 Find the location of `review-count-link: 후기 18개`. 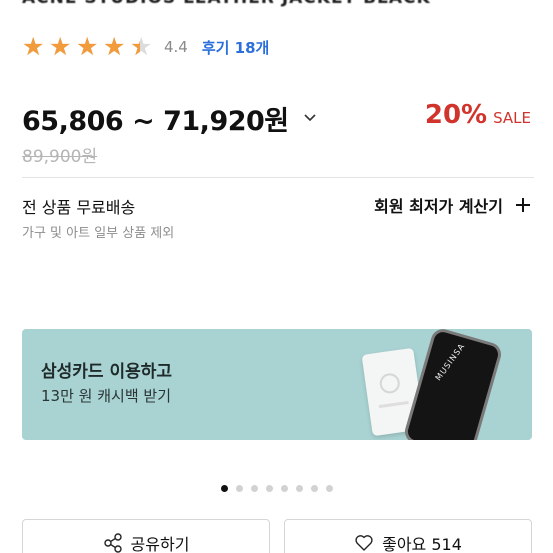

review-count-link: 후기 18개 is located at coordinates (236, 47).